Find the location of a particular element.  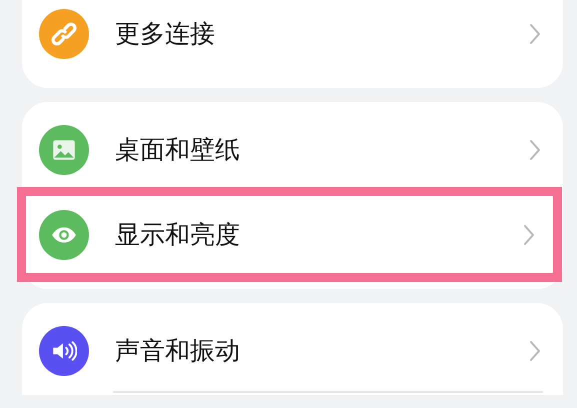

item-label: 更多连接 is located at coordinates (165, 33).